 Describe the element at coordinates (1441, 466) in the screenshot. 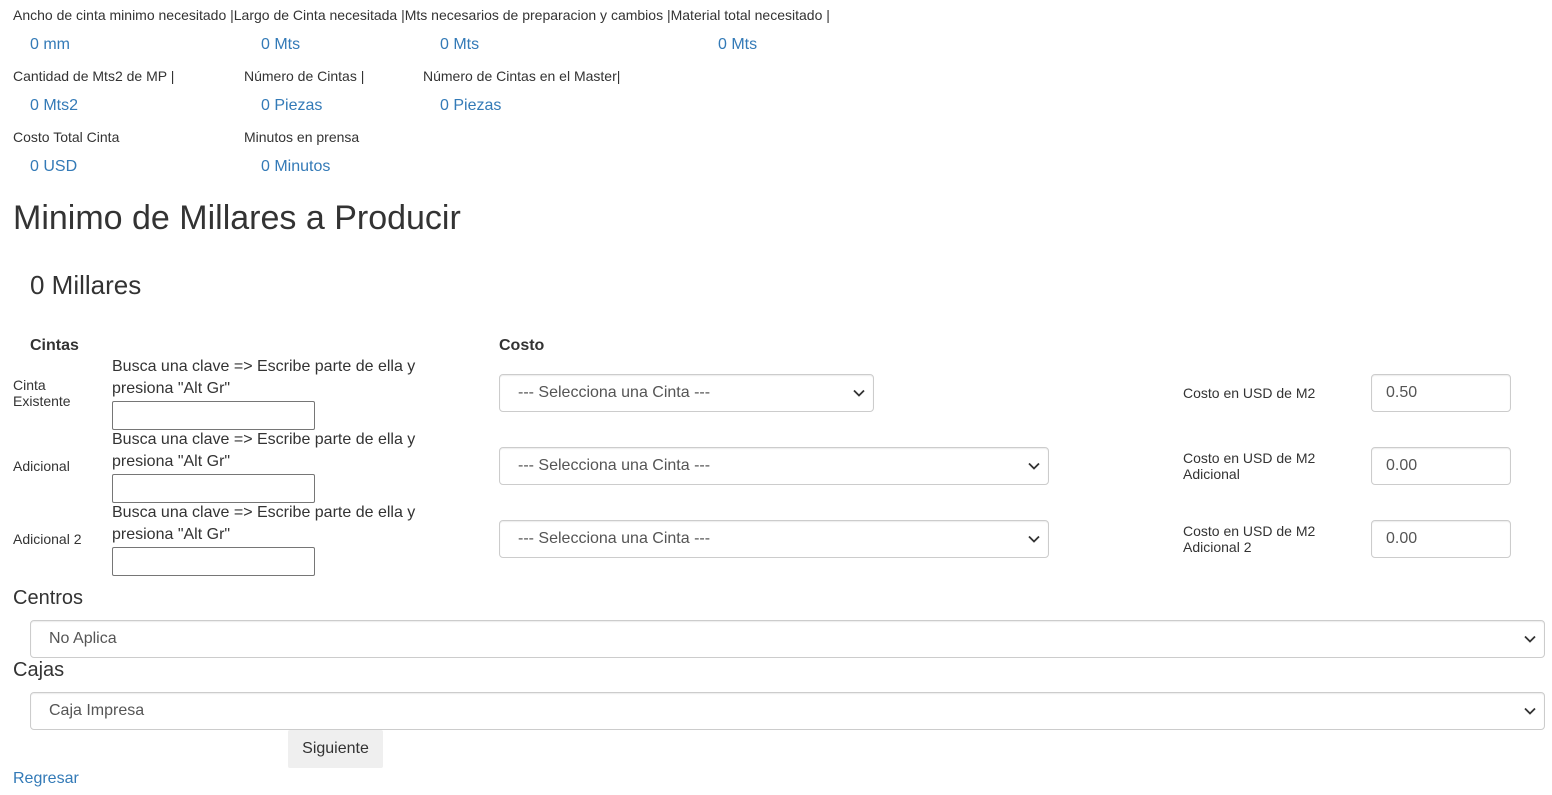

I see `cost-input-additional: 0.00` at that location.